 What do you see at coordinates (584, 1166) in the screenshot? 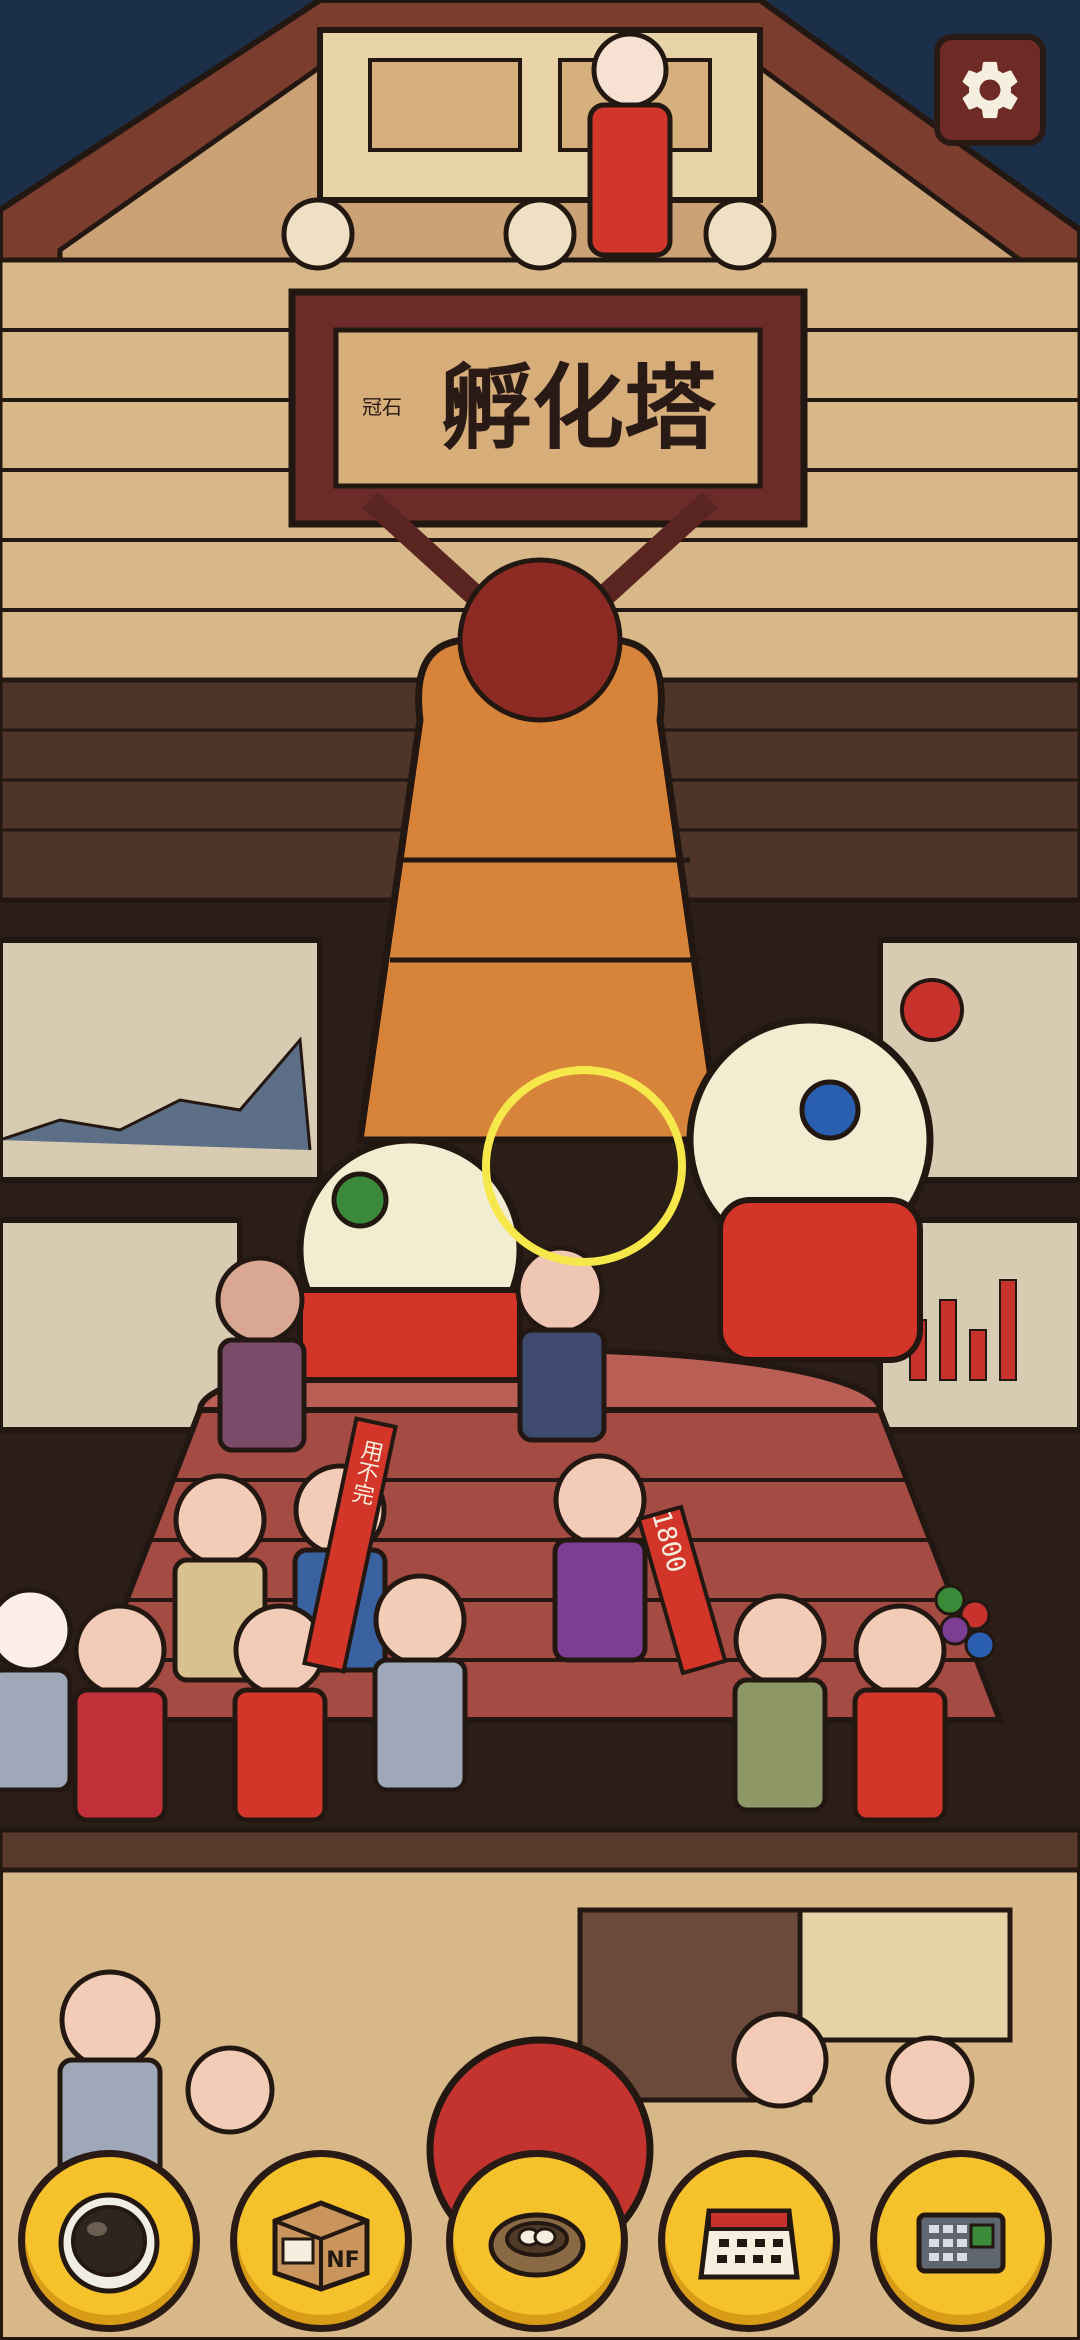
I see `hint-highlight-circle` at bounding box center [584, 1166].